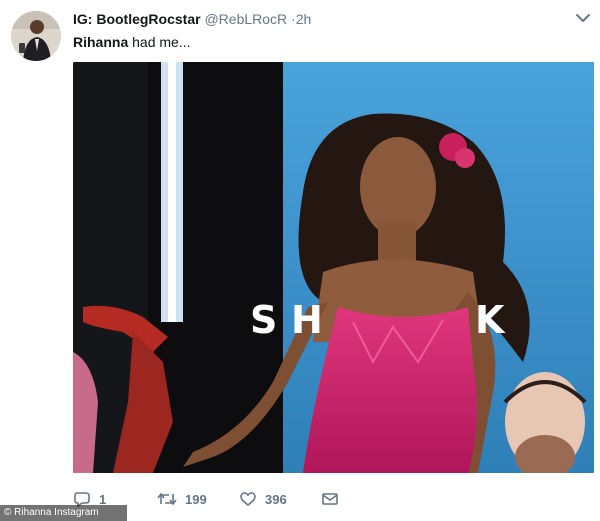  What do you see at coordinates (63, 513) in the screenshot?
I see `photo-credit: © Rihanna Instagram` at bounding box center [63, 513].